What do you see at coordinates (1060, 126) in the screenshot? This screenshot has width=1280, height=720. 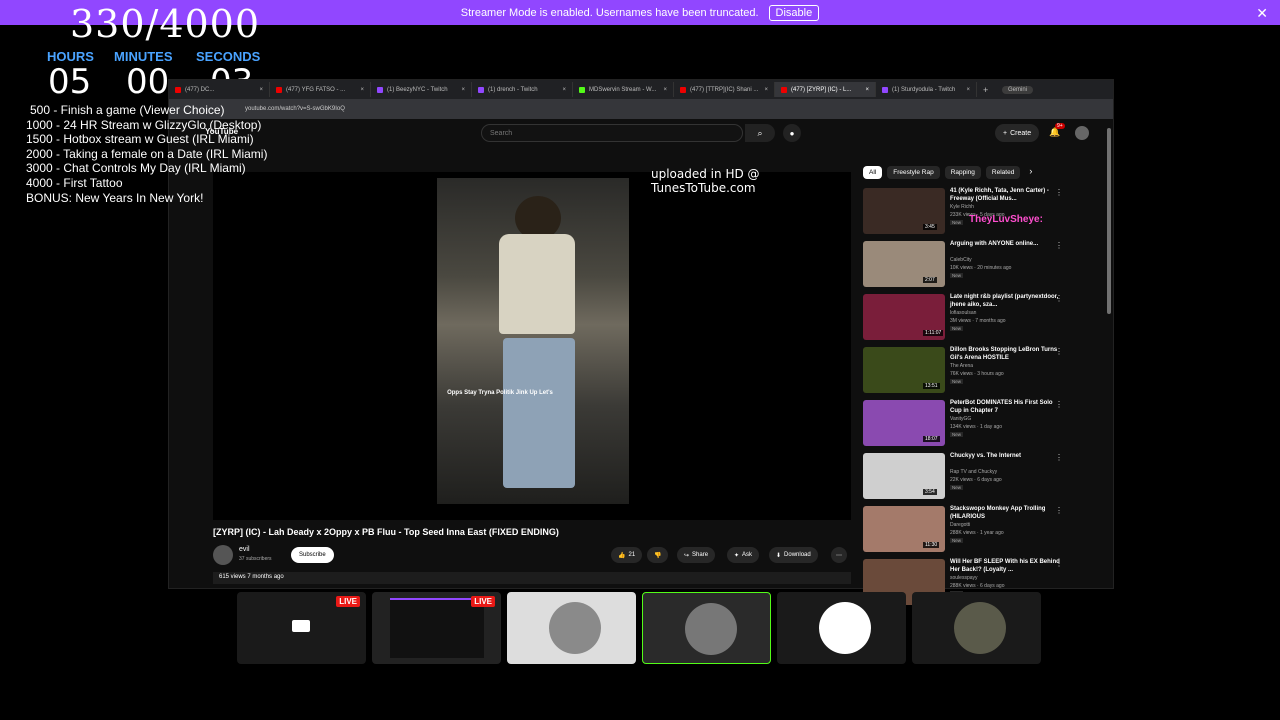 I see `notification-badge: 9+` at bounding box center [1060, 126].